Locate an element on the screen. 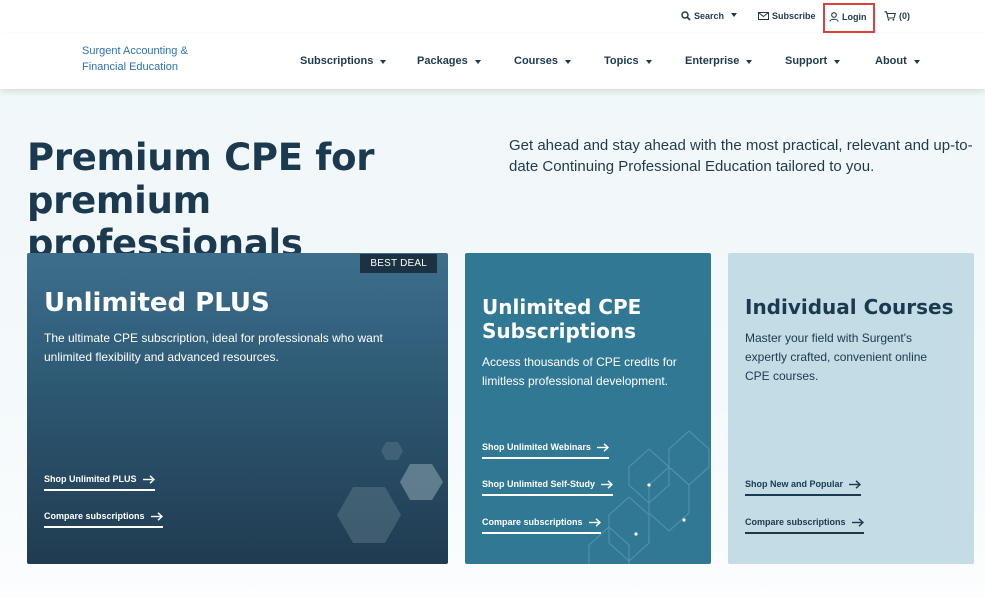 This screenshot has width=985, height=598. login-label: Login is located at coordinates (854, 17).